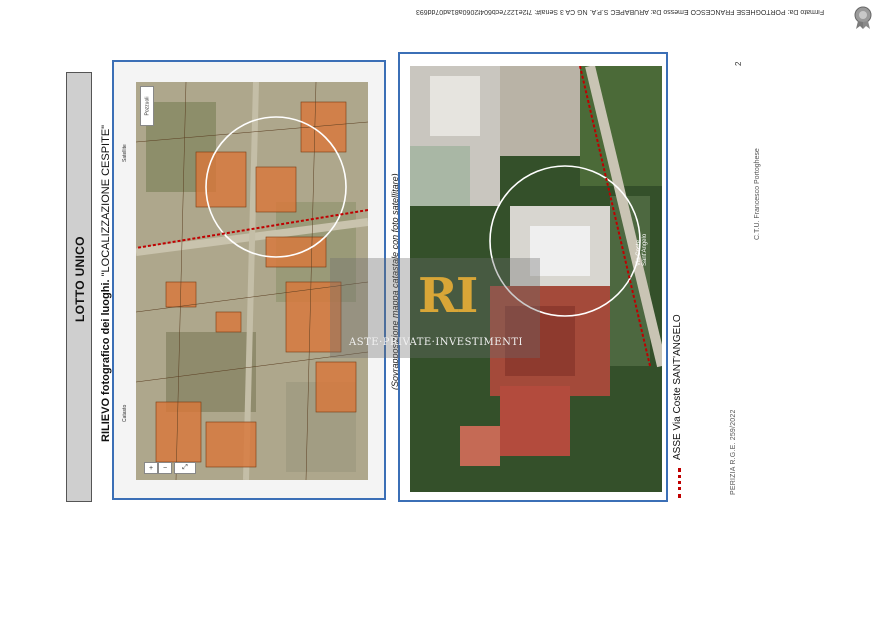  What do you see at coordinates (151, 468) in the screenshot?
I see `zoom-in-button: +` at bounding box center [151, 468].